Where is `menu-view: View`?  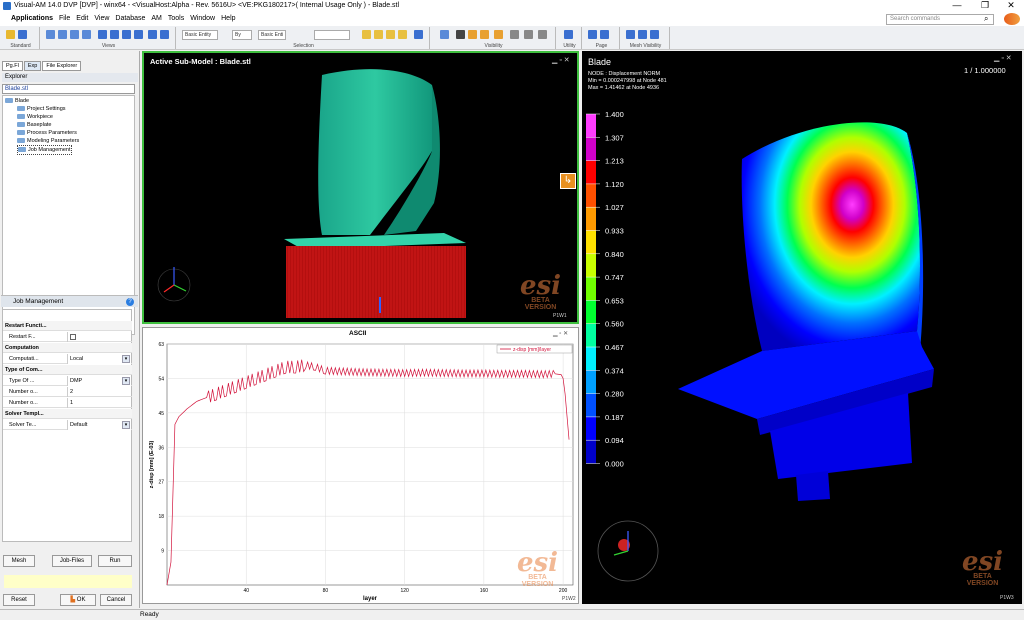 menu-view: View is located at coordinates (101, 19).